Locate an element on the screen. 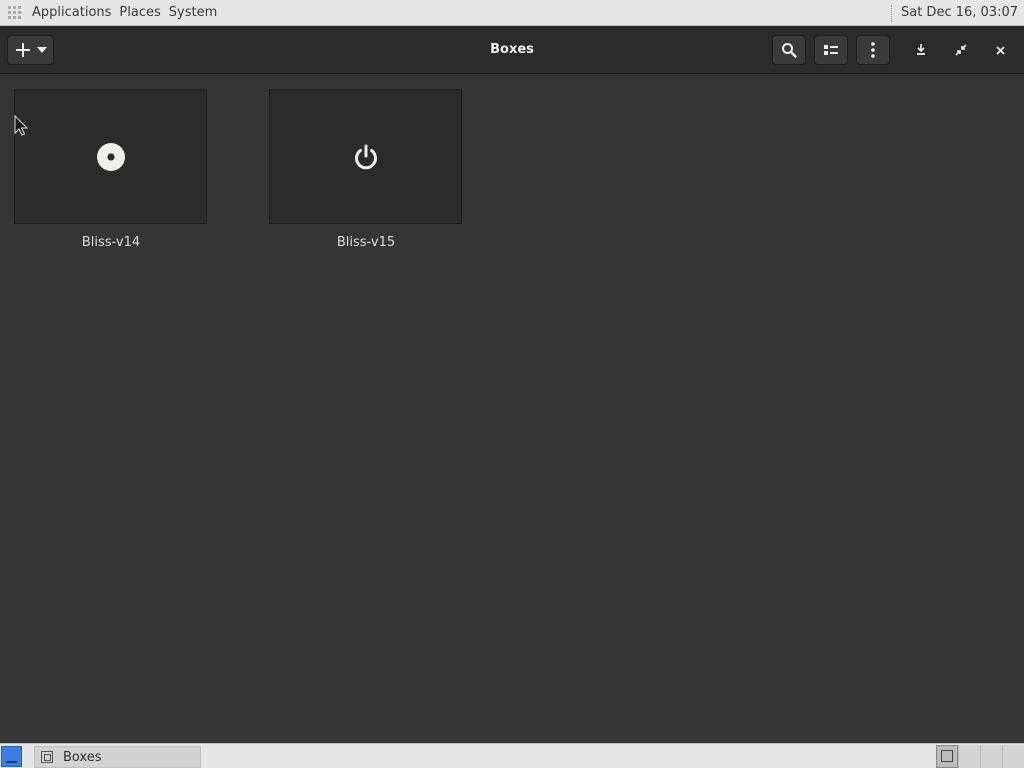 Image resolution: width=1024 pixels, height=768 pixels. box-item-bliss-v14: Bliss-v14 is located at coordinates (111, 169).